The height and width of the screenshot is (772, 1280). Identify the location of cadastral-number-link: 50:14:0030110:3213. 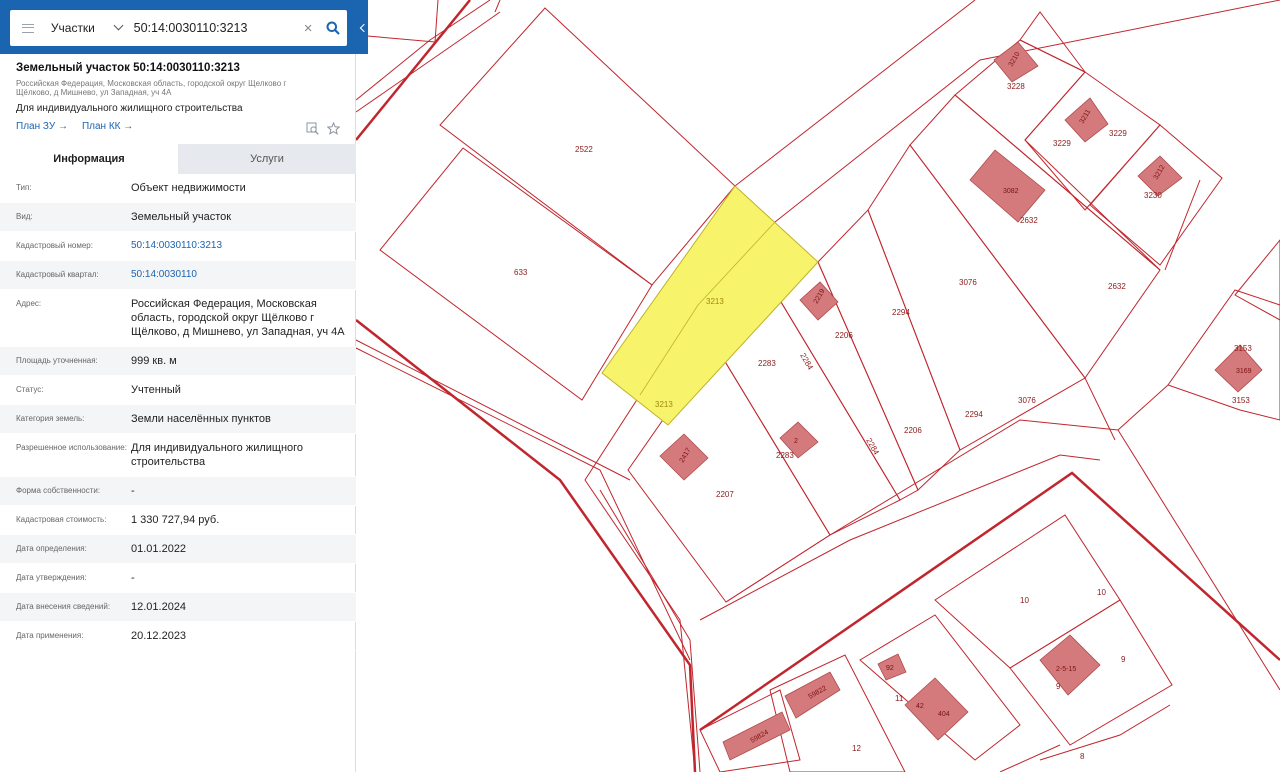
(238, 246).